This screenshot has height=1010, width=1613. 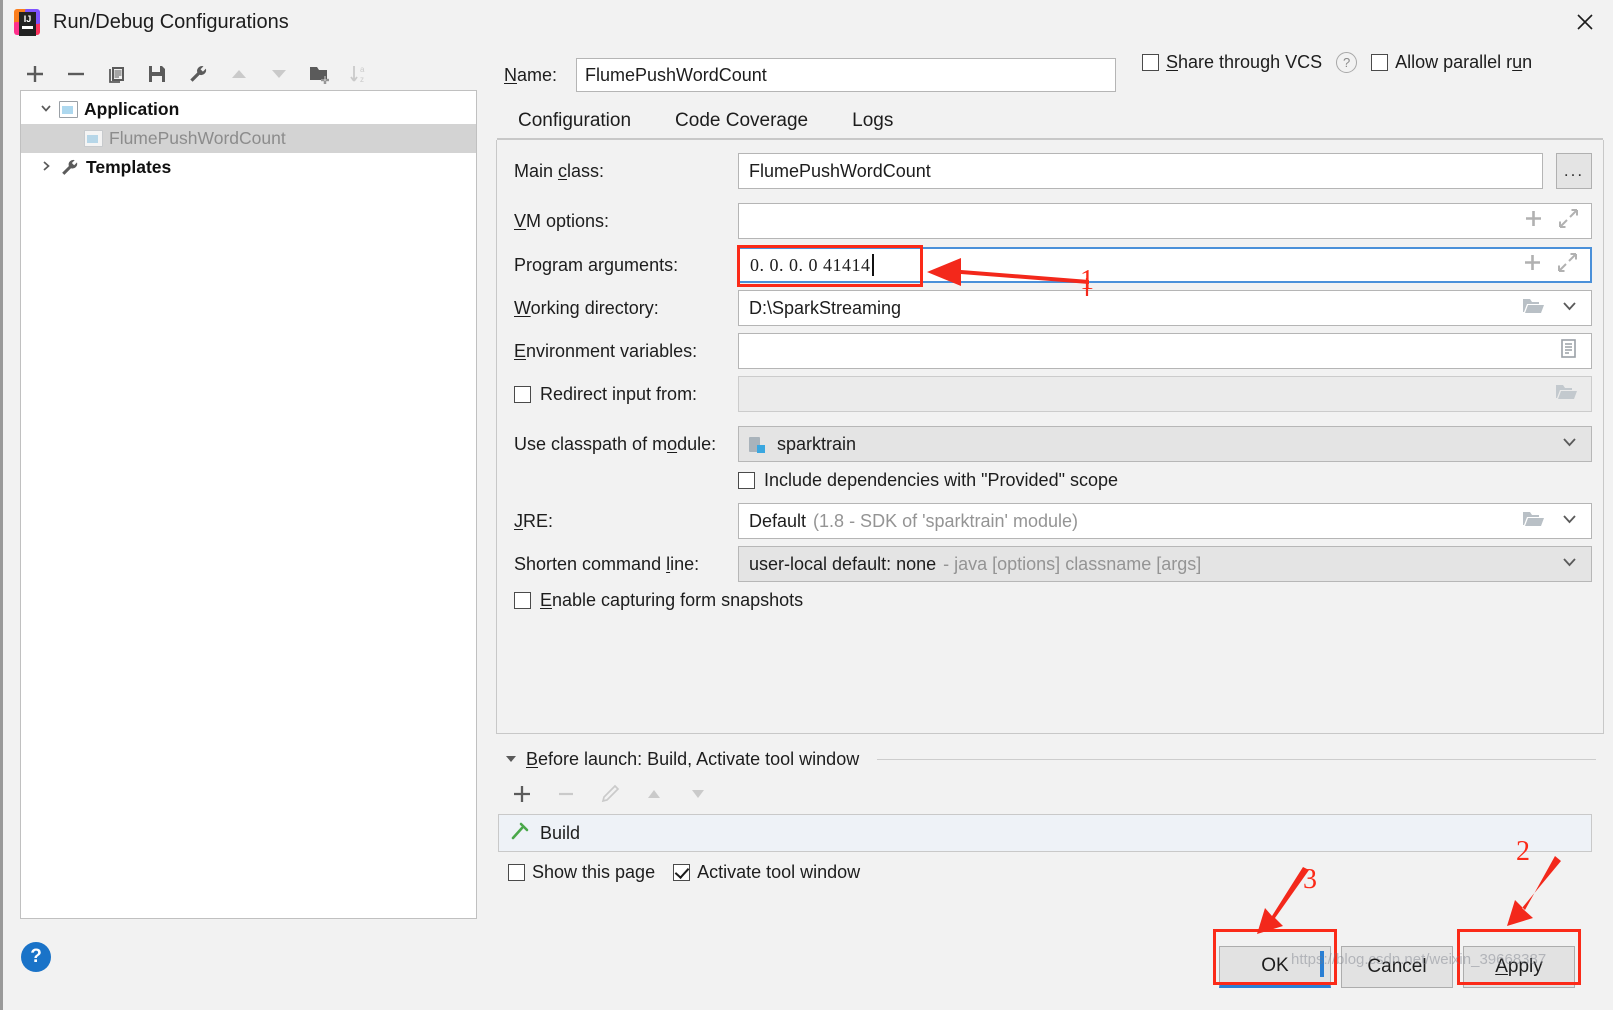 What do you see at coordinates (581, 872) in the screenshot?
I see `show-this-page-checkbox: Show this page` at bounding box center [581, 872].